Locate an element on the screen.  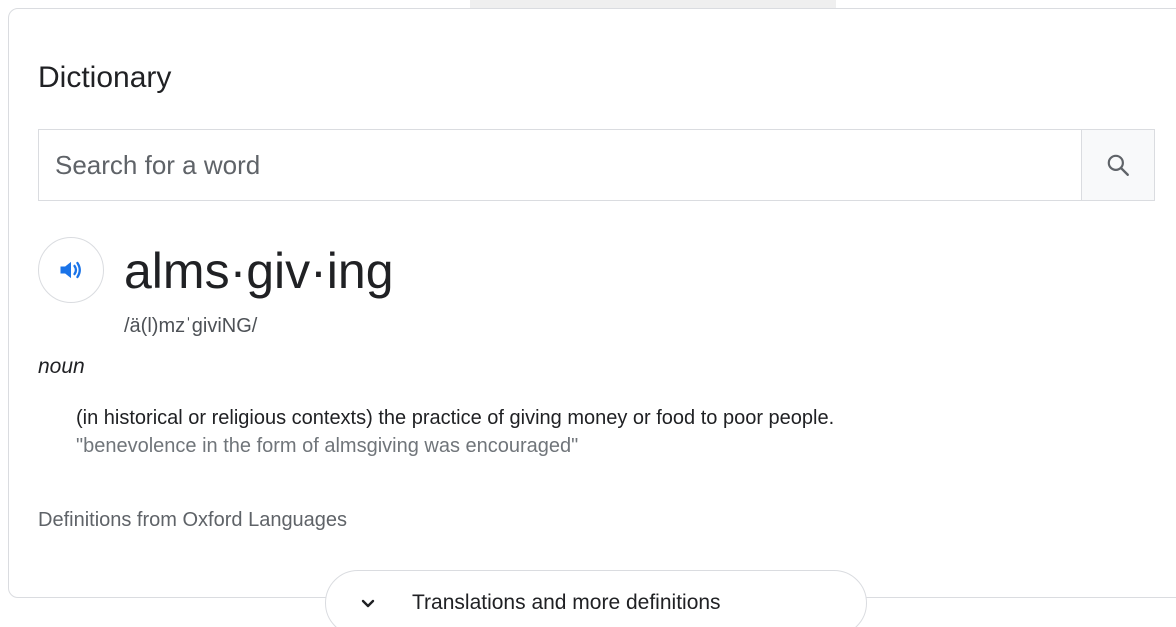
search-input is located at coordinates (560, 165).